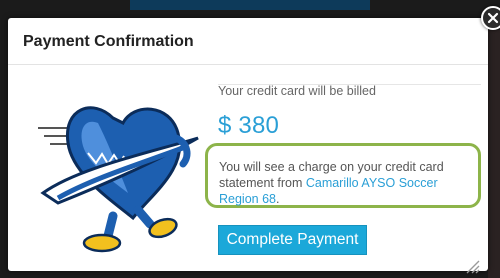 The image size is (500, 278). What do you see at coordinates (493, 18) in the screenshot?
I see `close-icon` at bounding box center [493, 18].